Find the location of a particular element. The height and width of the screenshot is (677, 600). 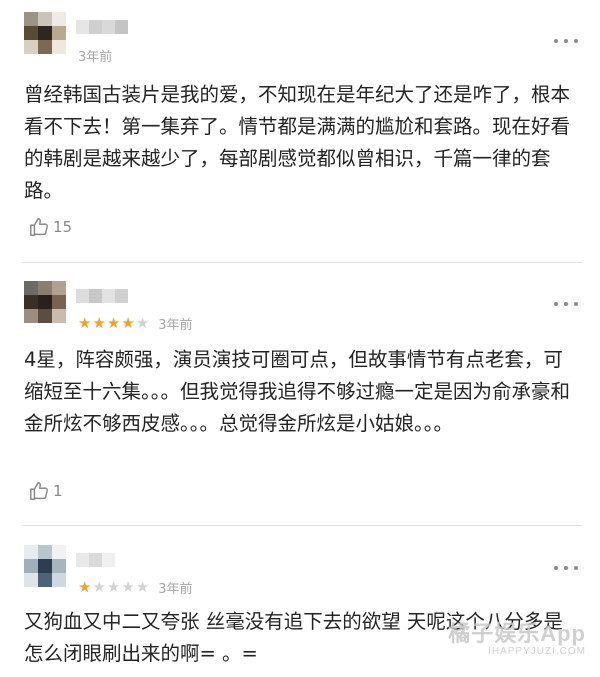

like-button: 15 is located at coordinates (50, 227).